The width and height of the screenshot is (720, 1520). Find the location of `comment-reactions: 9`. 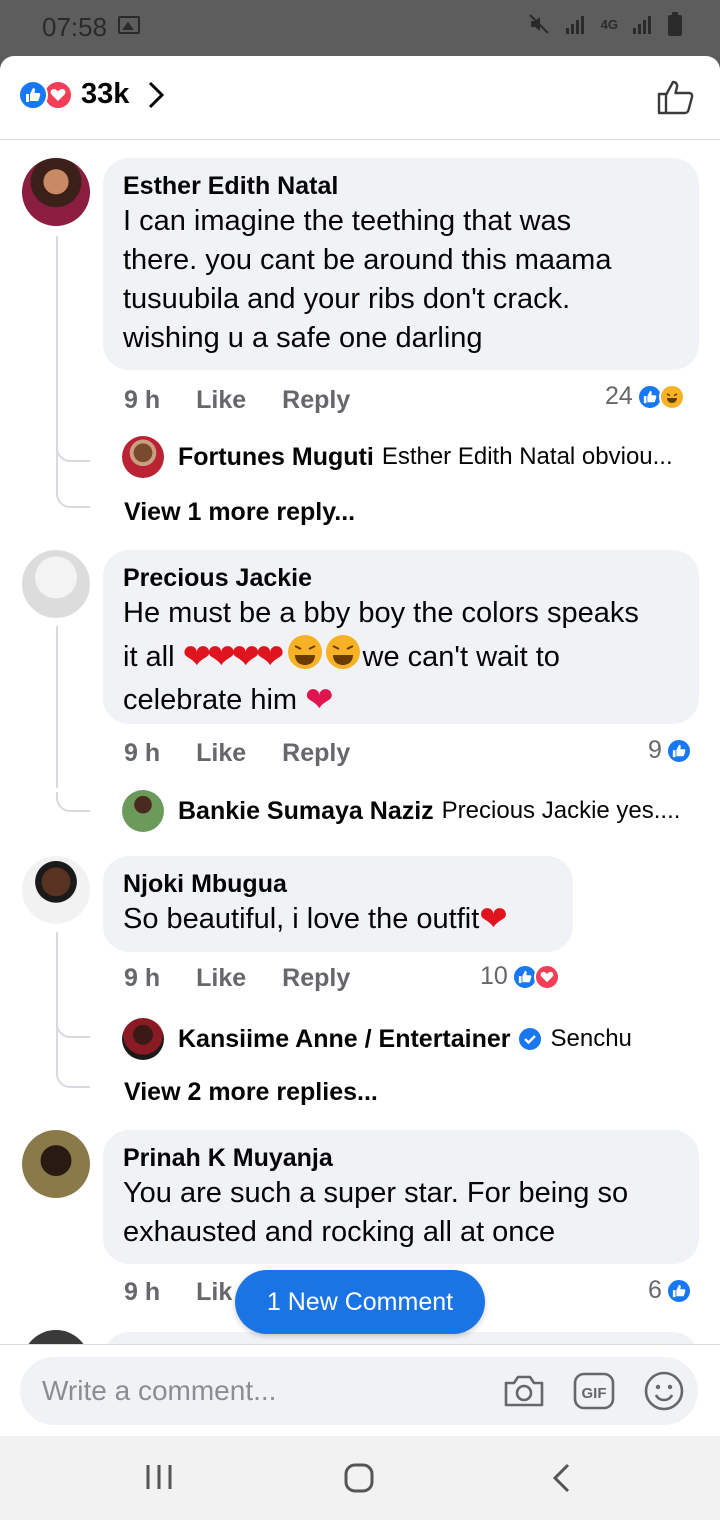

comment-reactions: 9 is located at coordinates (670, 750).